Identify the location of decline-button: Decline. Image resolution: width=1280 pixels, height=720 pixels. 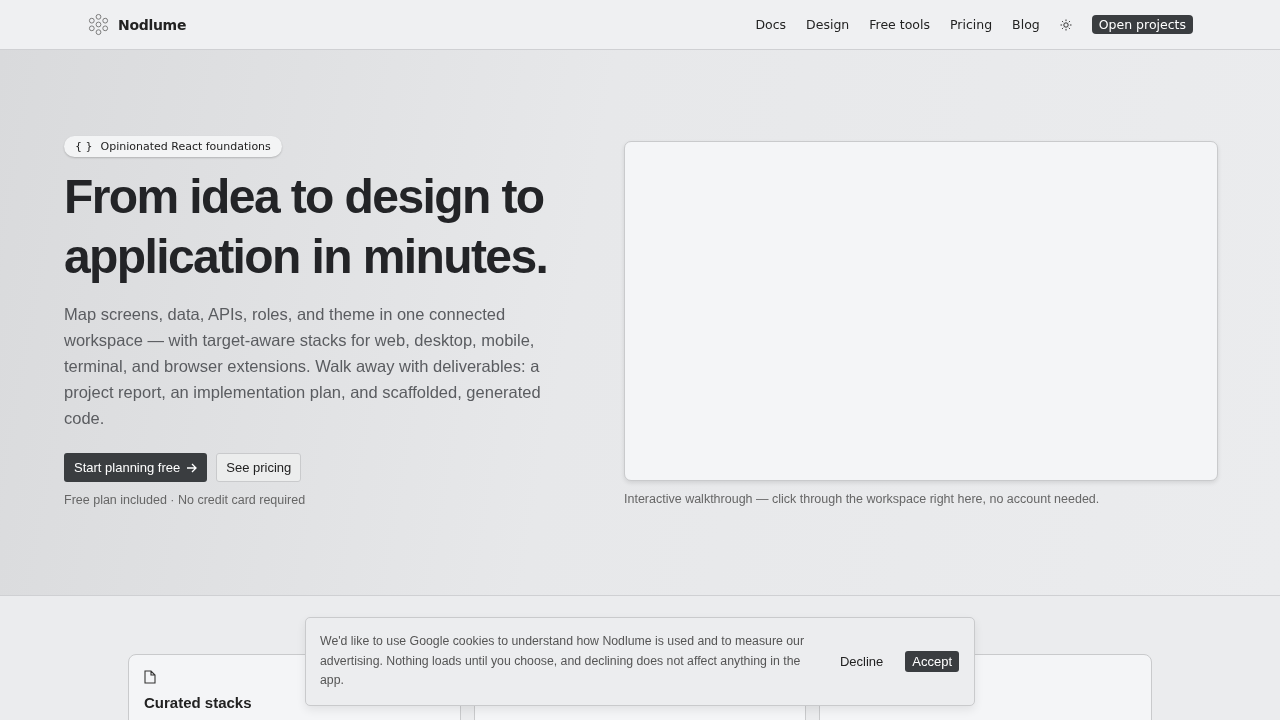
(861, 661).